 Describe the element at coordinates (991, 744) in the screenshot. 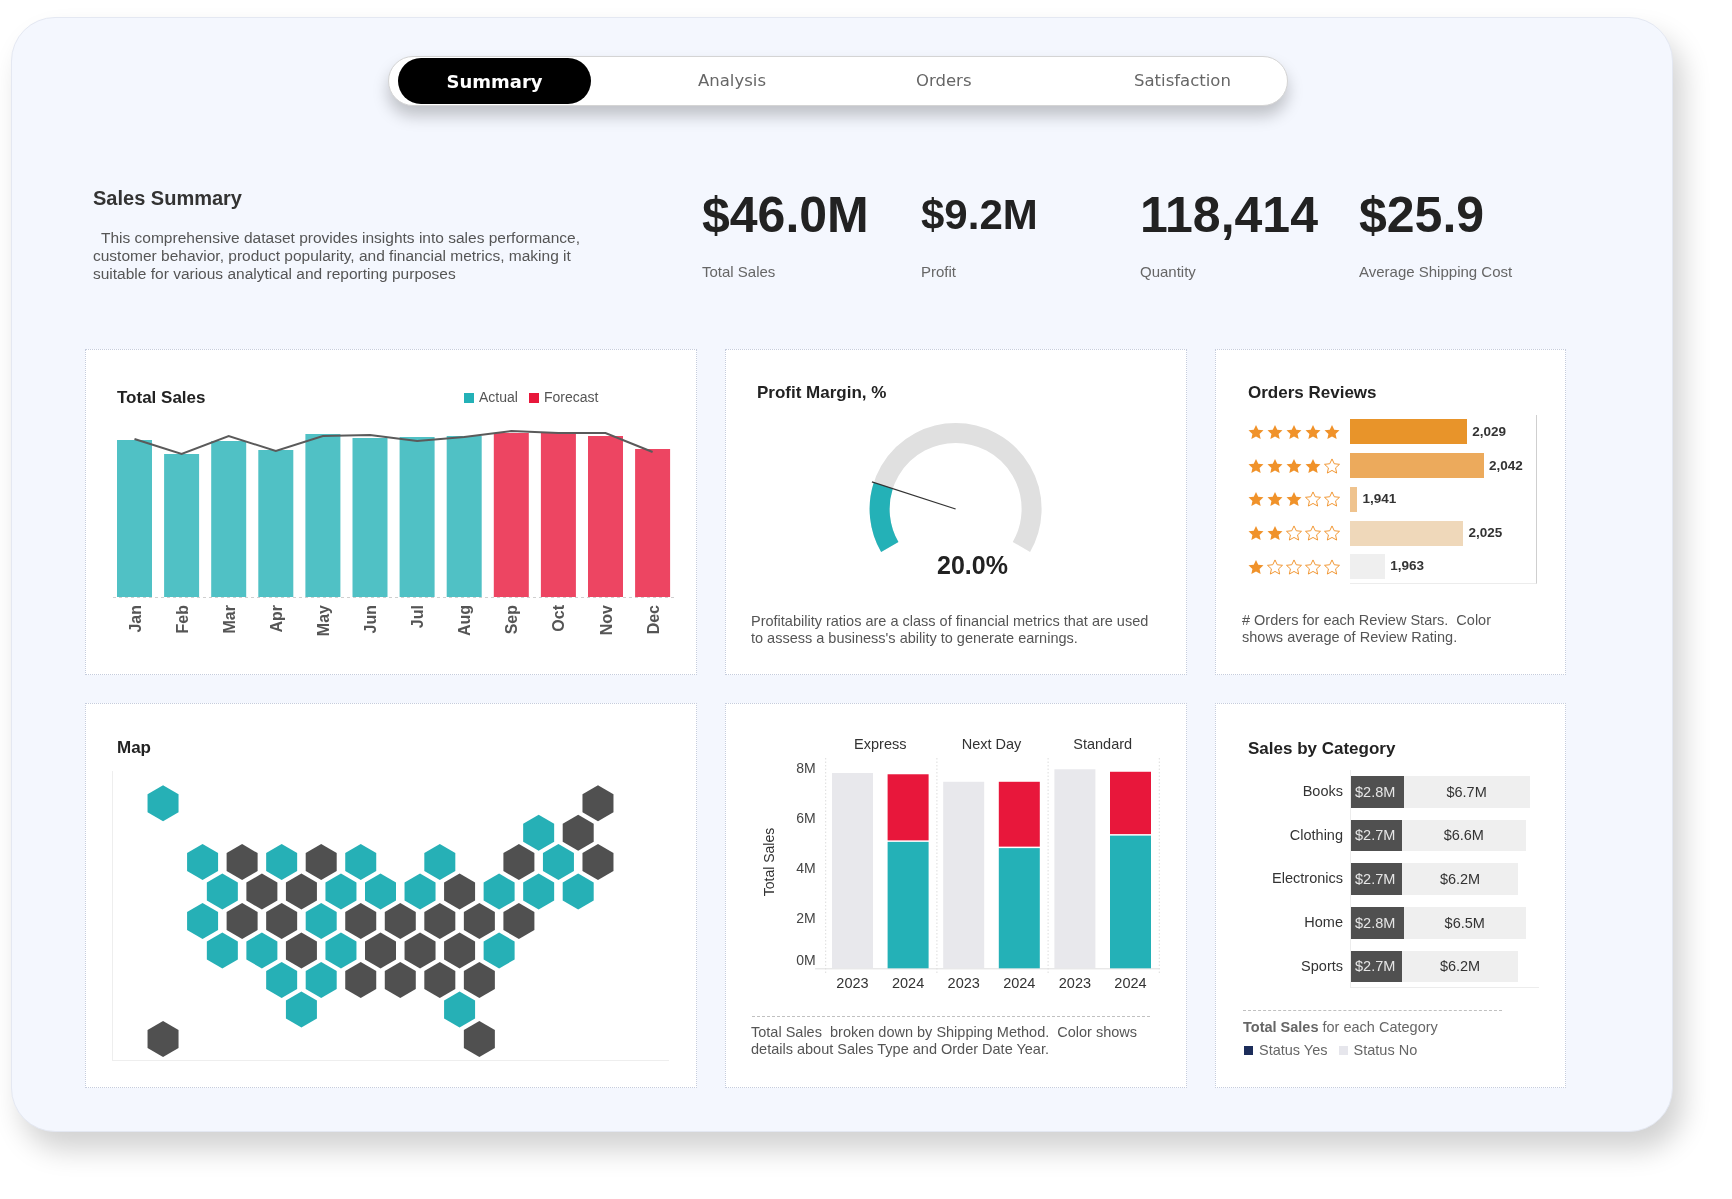

I see `facet-label: Next Day` at that location.